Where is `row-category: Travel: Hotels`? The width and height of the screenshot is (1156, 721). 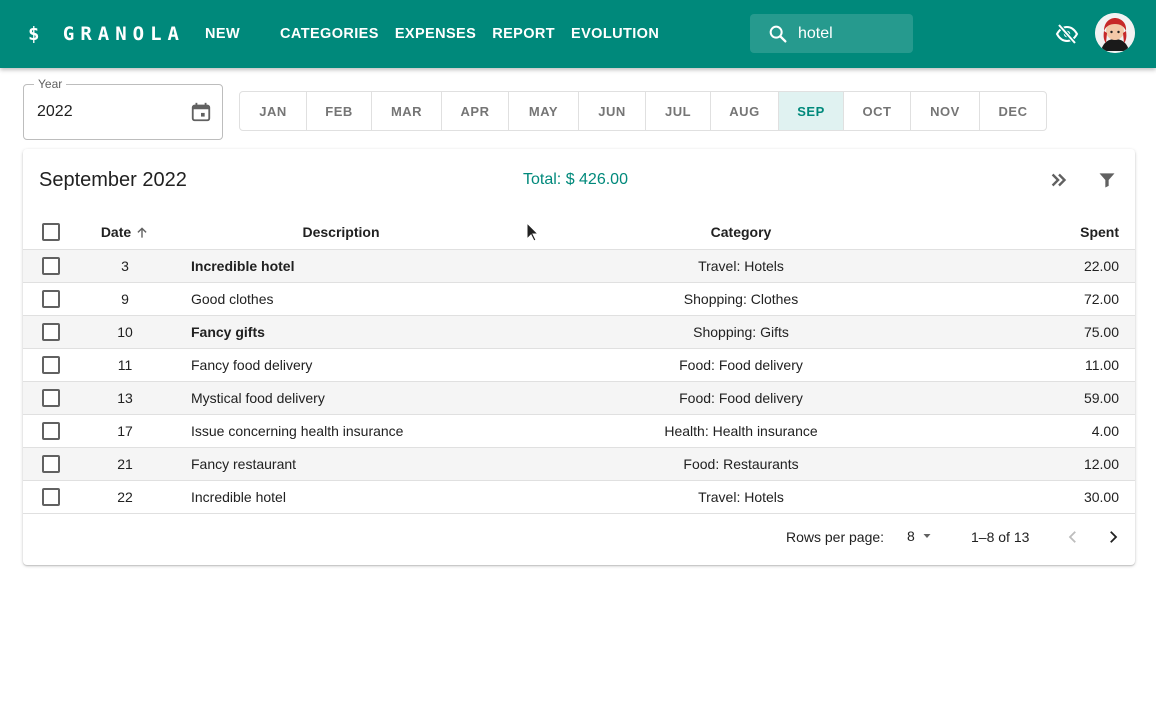
row-category: Travel: Hotels is located at coordinates (741, 497).